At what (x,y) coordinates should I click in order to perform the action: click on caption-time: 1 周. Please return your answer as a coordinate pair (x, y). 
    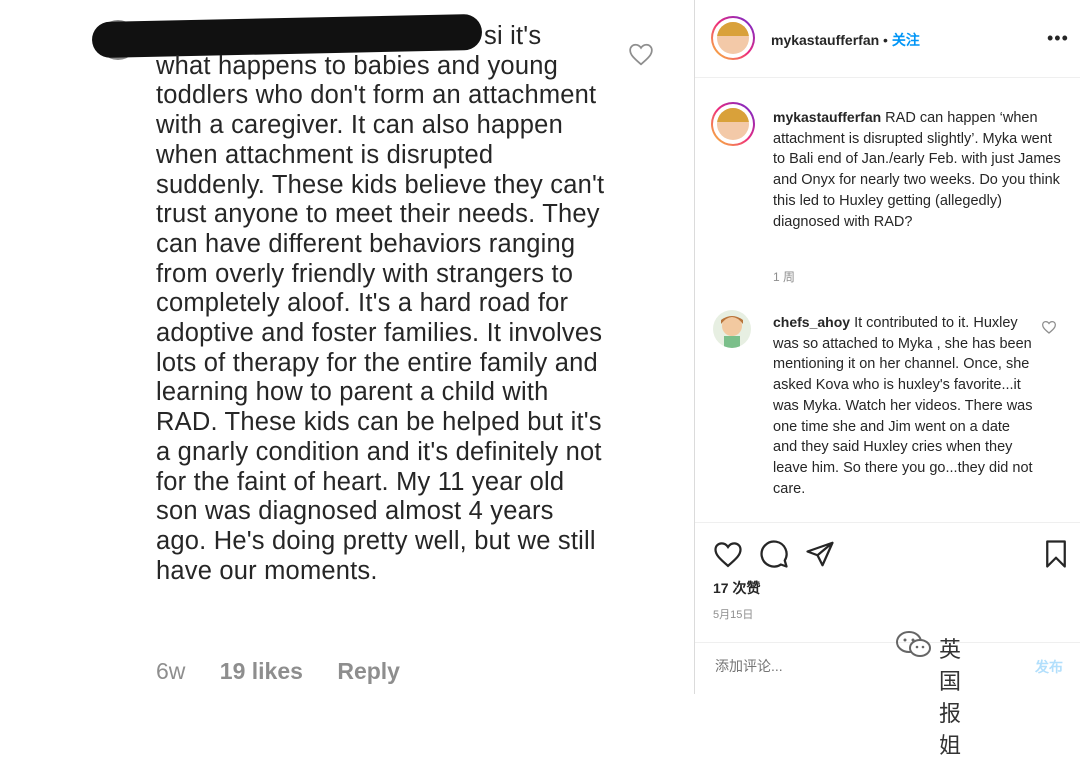
    Looking at the image, I should click on (784, 277).